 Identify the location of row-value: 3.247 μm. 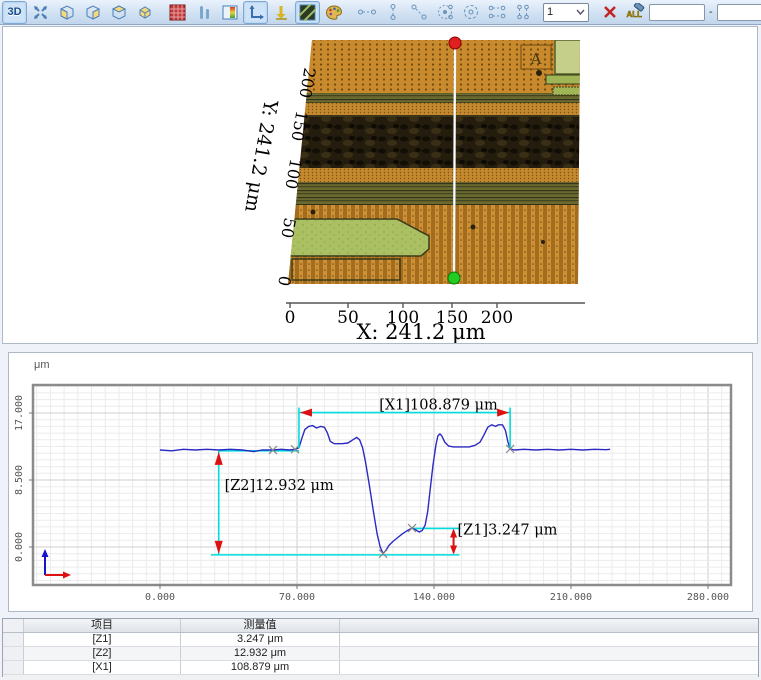
(260, 639).